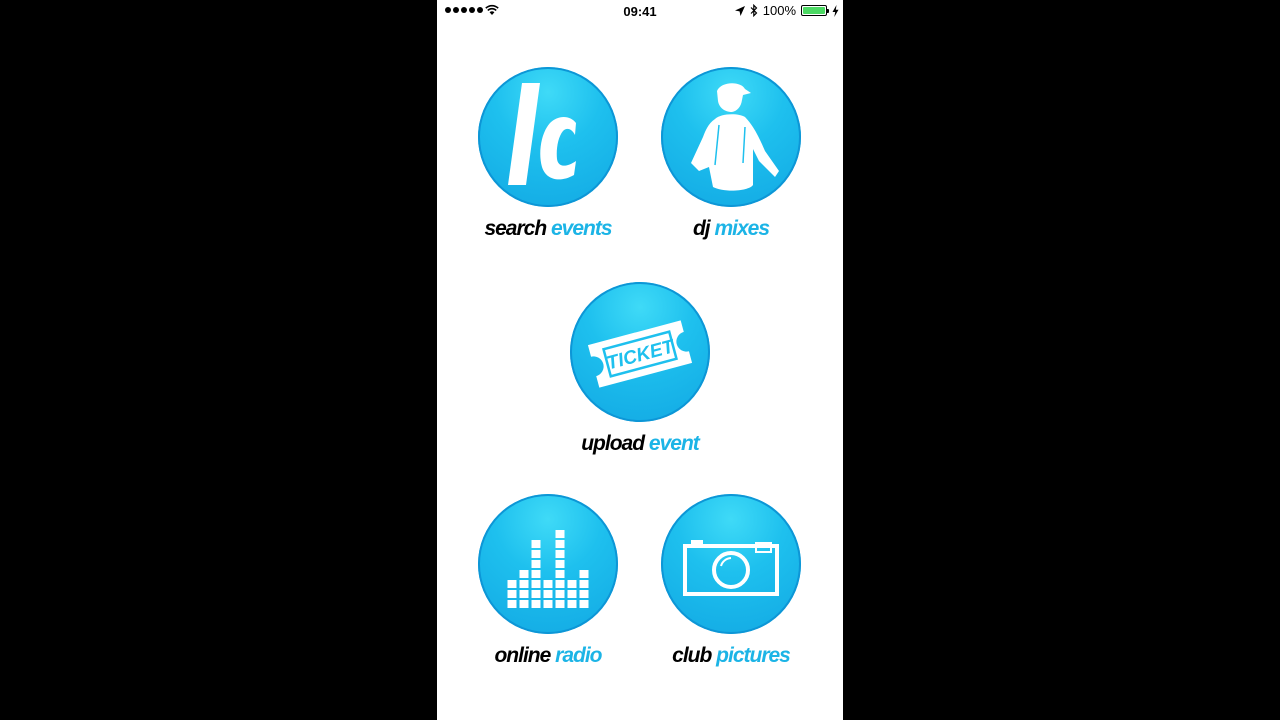 This screenshot has height=720, width=1280. I want to click on upload-event-label-second: event, so click(674, 443).